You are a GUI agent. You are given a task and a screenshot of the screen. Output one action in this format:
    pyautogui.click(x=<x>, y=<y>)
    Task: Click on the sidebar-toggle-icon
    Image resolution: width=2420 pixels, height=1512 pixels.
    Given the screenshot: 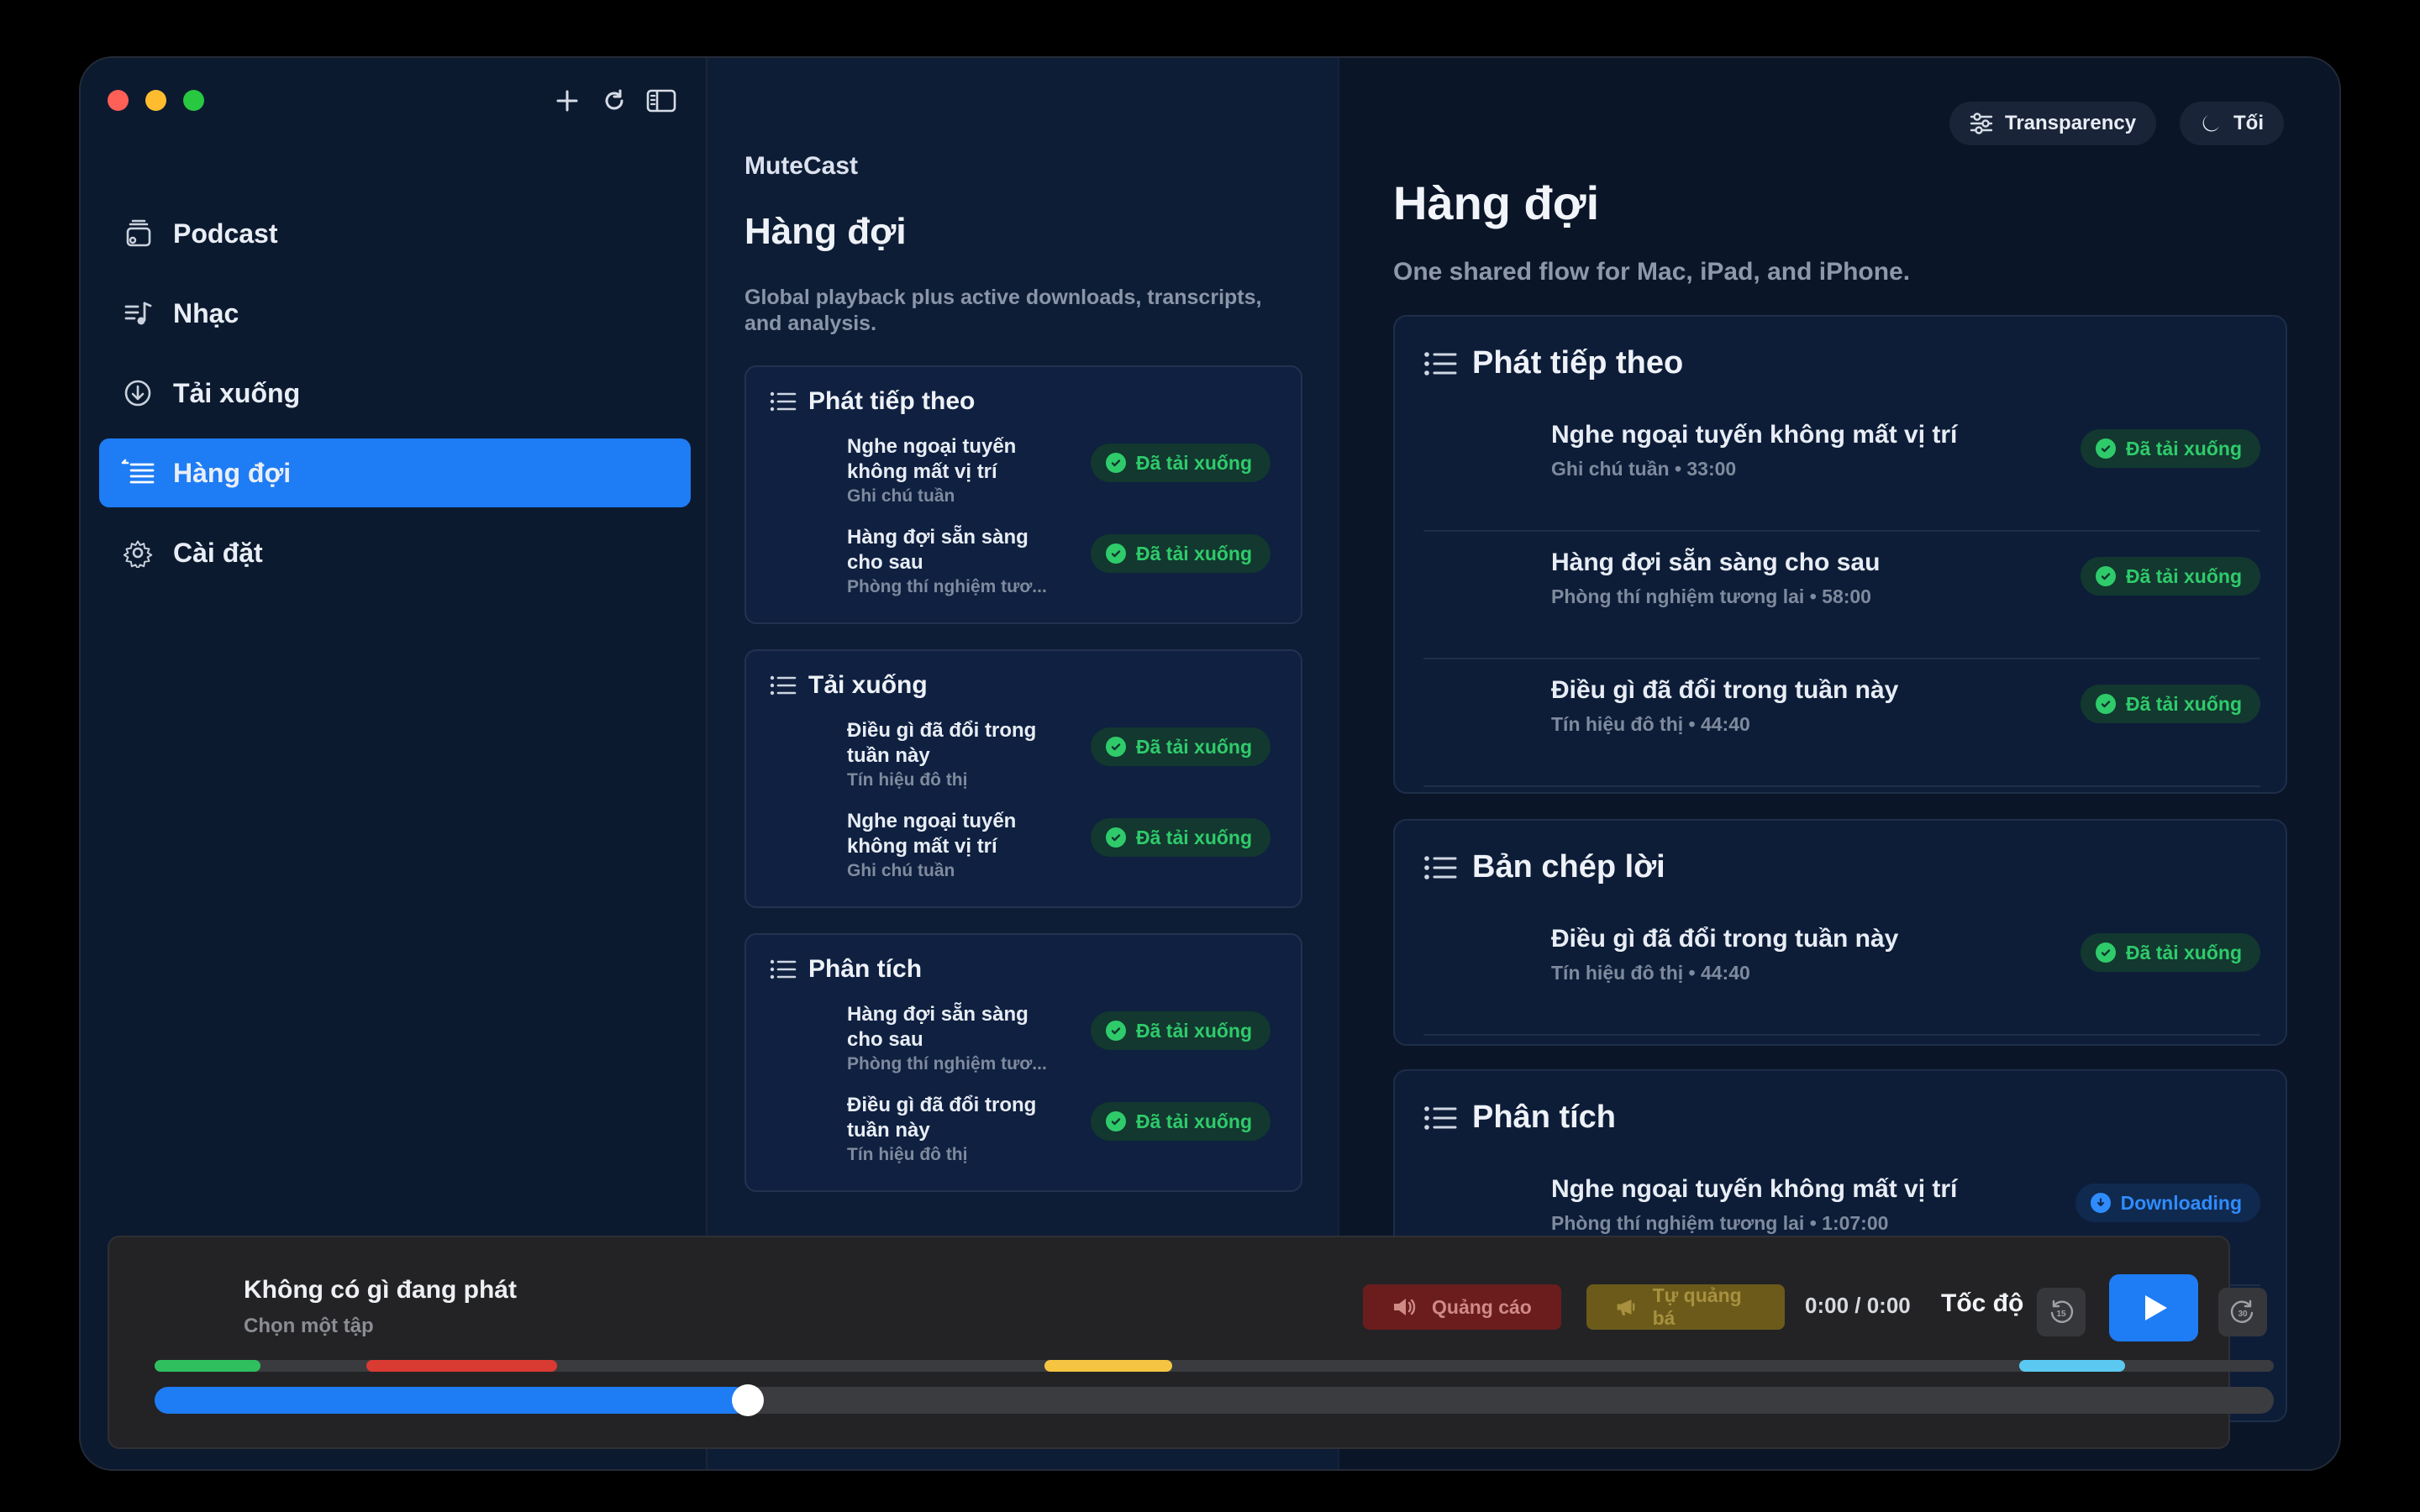 What is the action you would take?
    pyautogui.click(x=661, y=101)
    